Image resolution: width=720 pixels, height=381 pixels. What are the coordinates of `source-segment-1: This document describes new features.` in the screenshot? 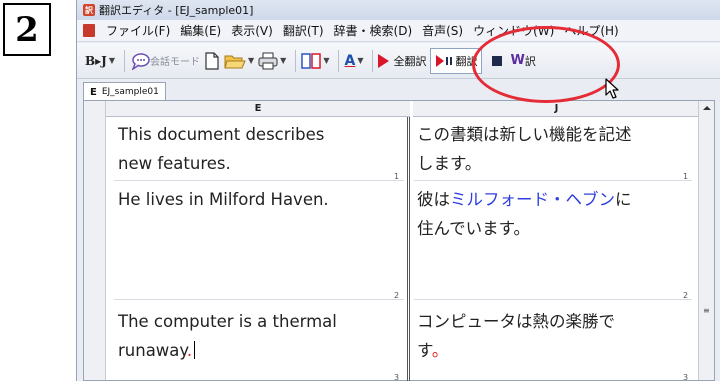 It's located at (260, 149).